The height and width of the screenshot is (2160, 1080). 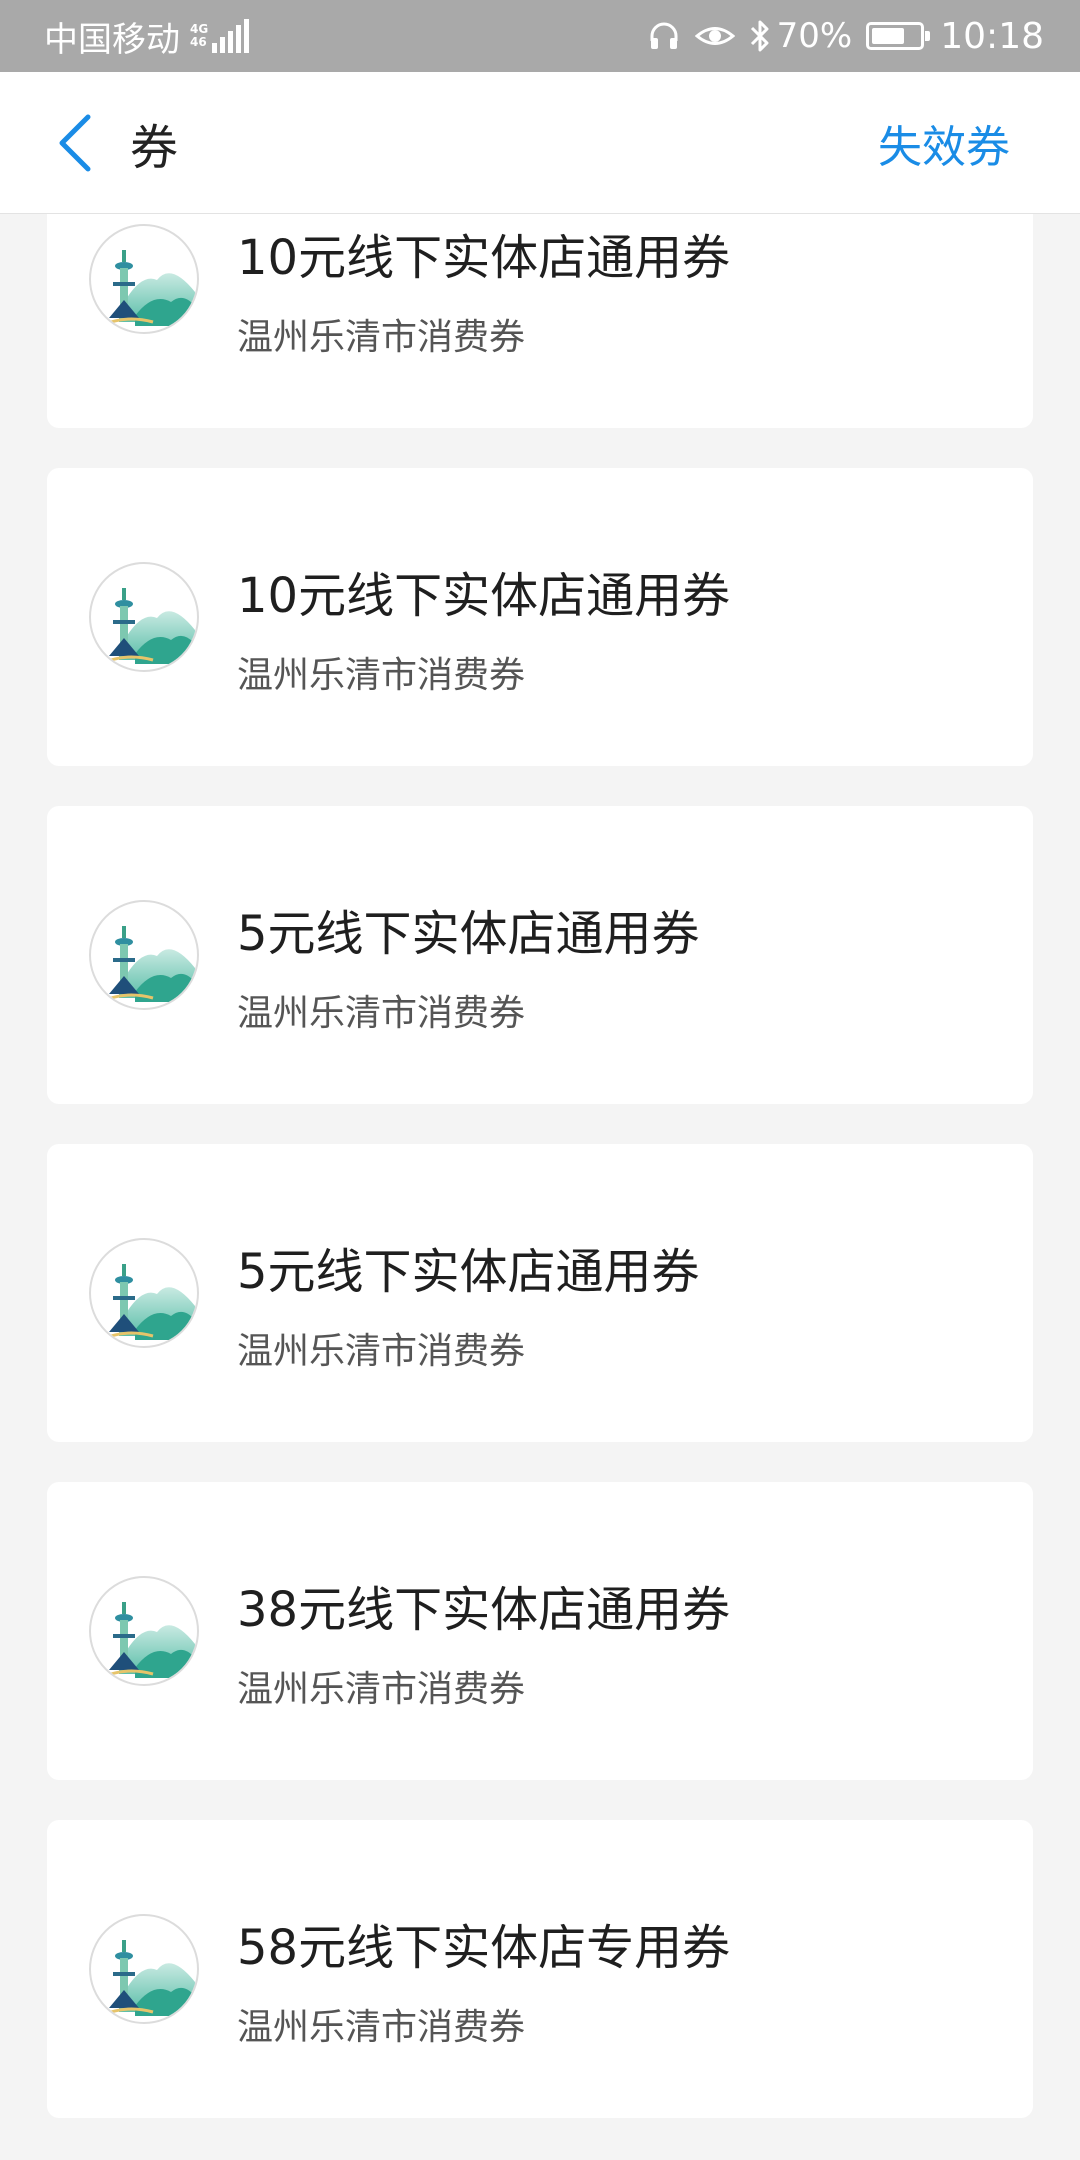 I want to click on page-title: 券, so click(x=154, y=148).